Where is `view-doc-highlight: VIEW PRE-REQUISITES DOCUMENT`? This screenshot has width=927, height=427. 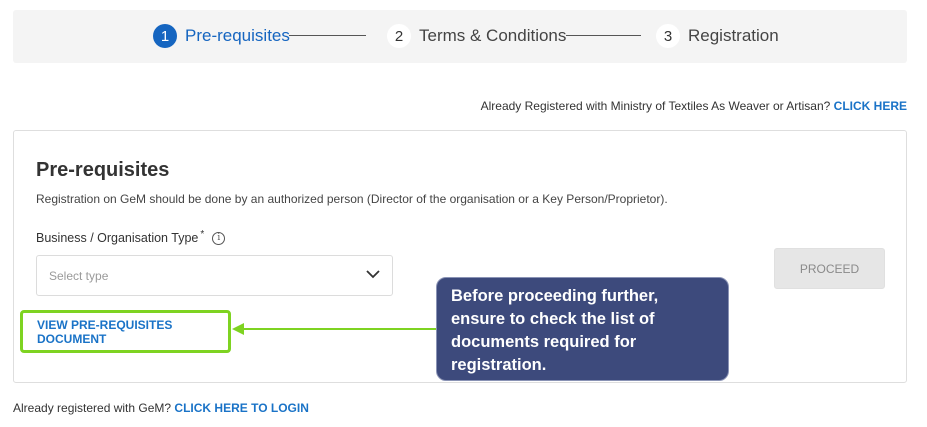
view-doc-highlight: VIEW PRE-REQUISITES DOCUMENT is located at coordinates (125, 331).